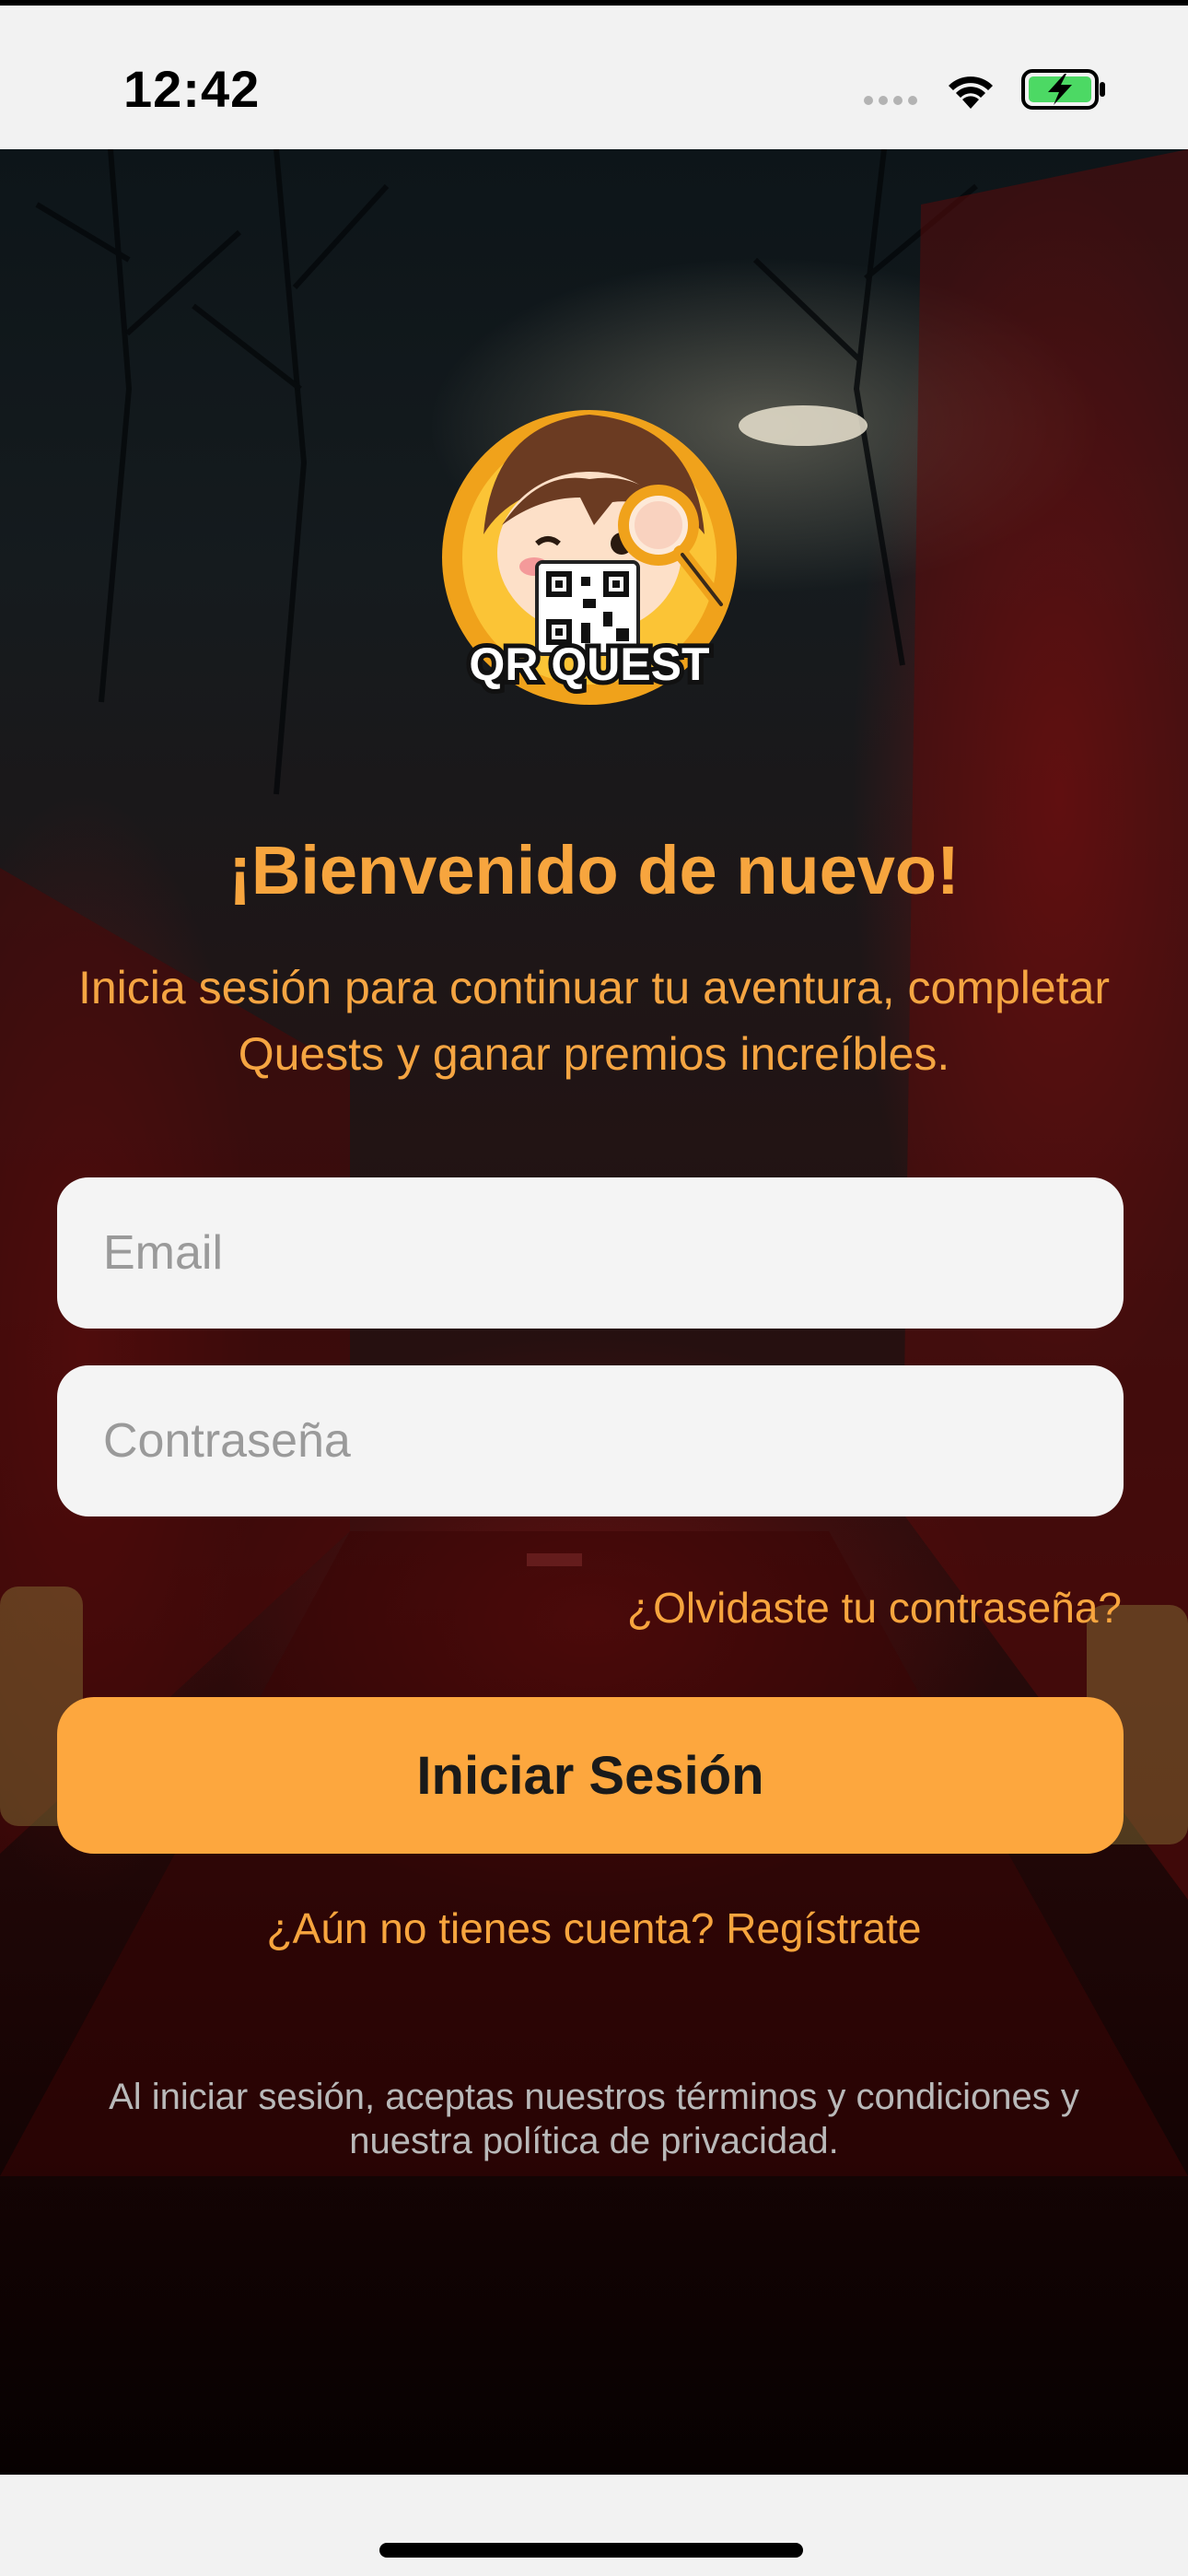  I want to click on password-input, so click(590, 1440).